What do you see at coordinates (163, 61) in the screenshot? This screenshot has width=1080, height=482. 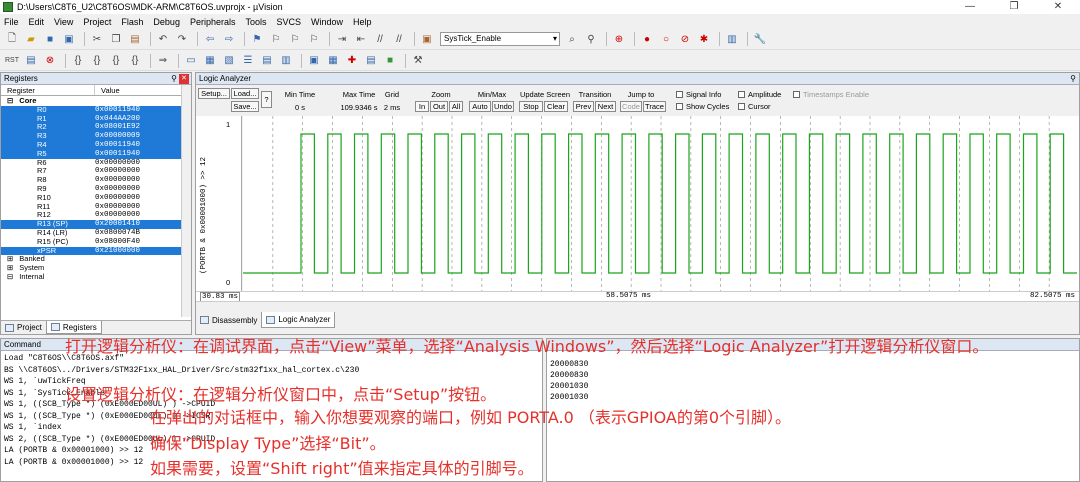 I see `show-next-statement-icon: ⇒` at bounding box center [163, 61].